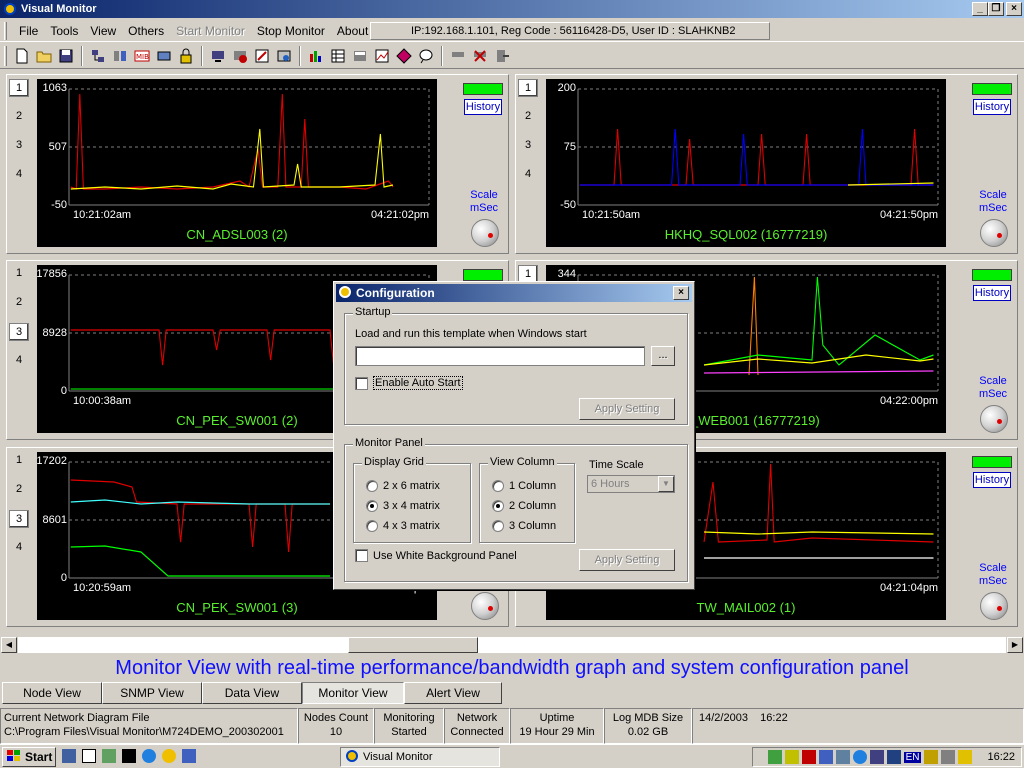 This screenshot has height=768, width=1024. What do you see at coordinates (28, 31) in the screenshot?
I see `menu-file: File` at bounding box center [28, 31].